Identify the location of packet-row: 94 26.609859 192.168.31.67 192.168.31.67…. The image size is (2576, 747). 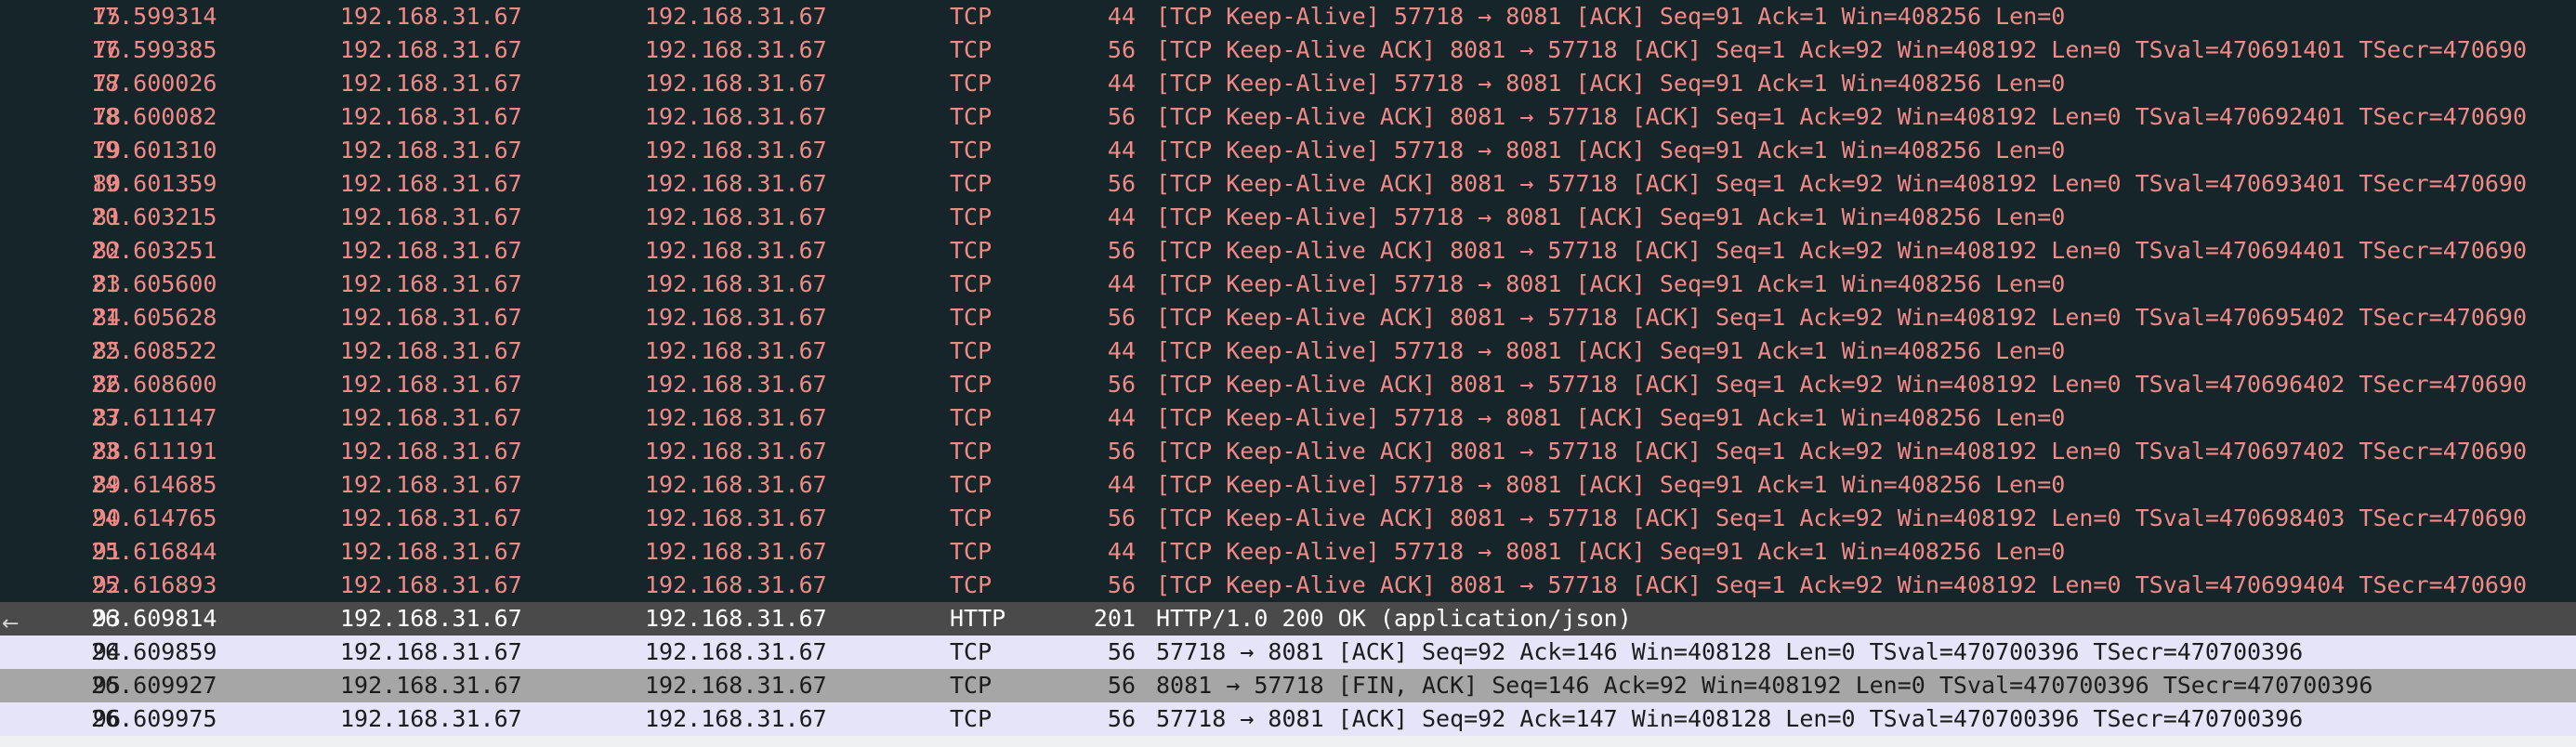
(1288, 652).